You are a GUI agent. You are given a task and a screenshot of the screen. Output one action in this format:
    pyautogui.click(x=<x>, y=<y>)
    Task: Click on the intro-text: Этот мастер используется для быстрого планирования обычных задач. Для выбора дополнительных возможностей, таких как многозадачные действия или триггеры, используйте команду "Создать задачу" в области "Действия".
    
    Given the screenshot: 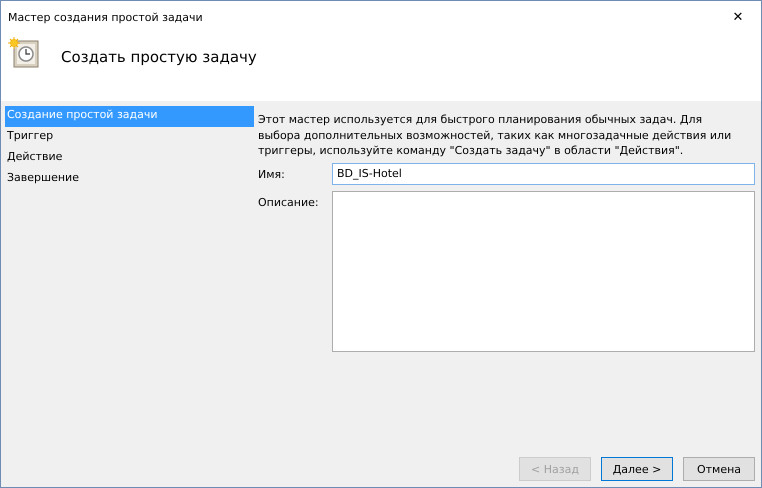 What is the action you would take?
    pyautogui.click(x=495, y=135)
    